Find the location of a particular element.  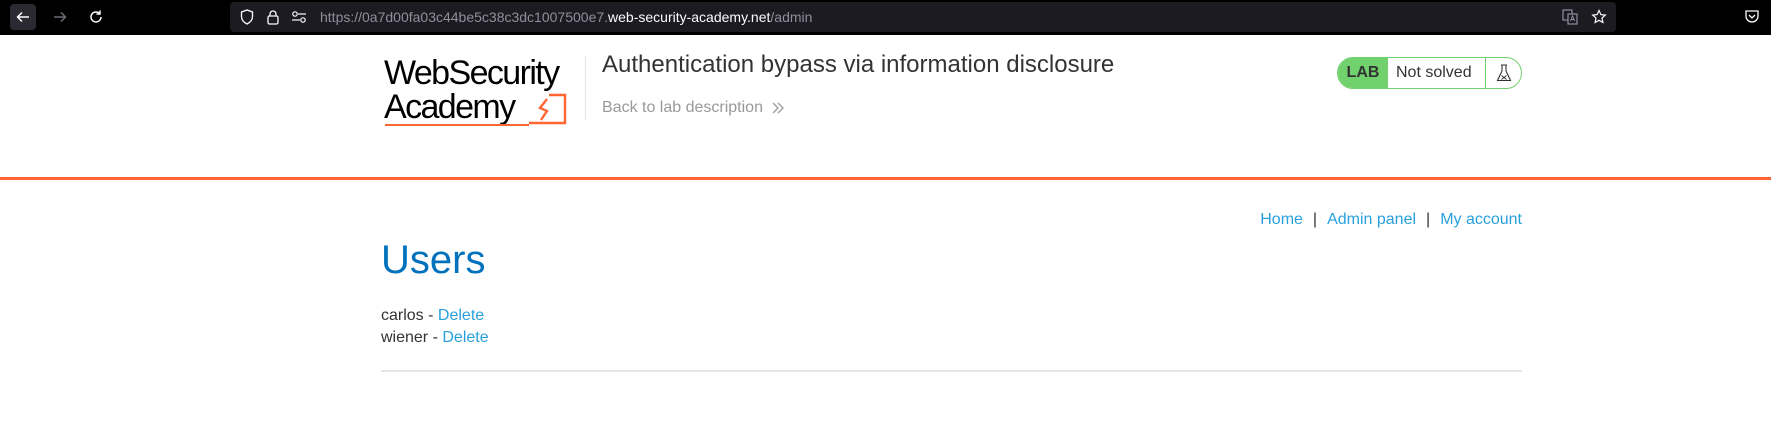

permissions-icon is located at coordinates (299, 17).